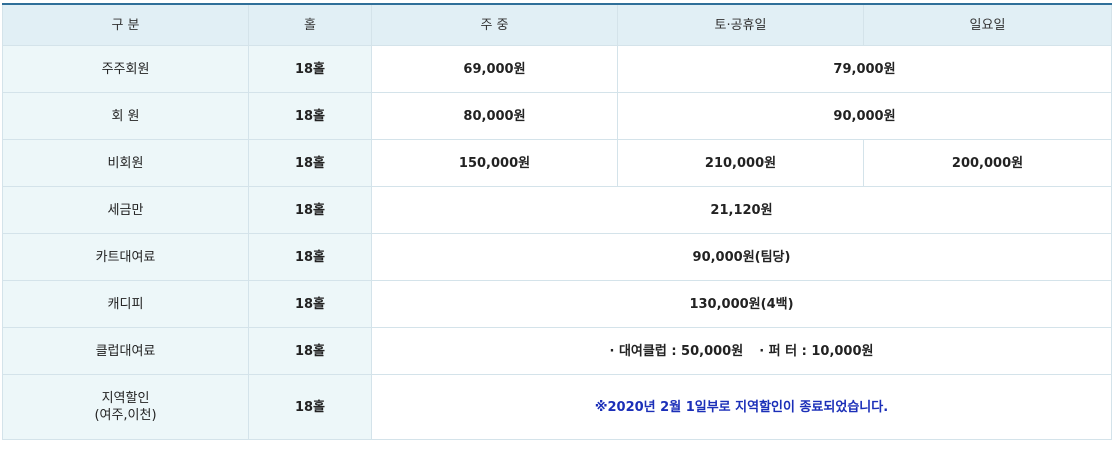  What do you see at coordinates (494, 116) in the screenshot?
I see `weekday-price: 80,000원` at bounding box center [494, 116].